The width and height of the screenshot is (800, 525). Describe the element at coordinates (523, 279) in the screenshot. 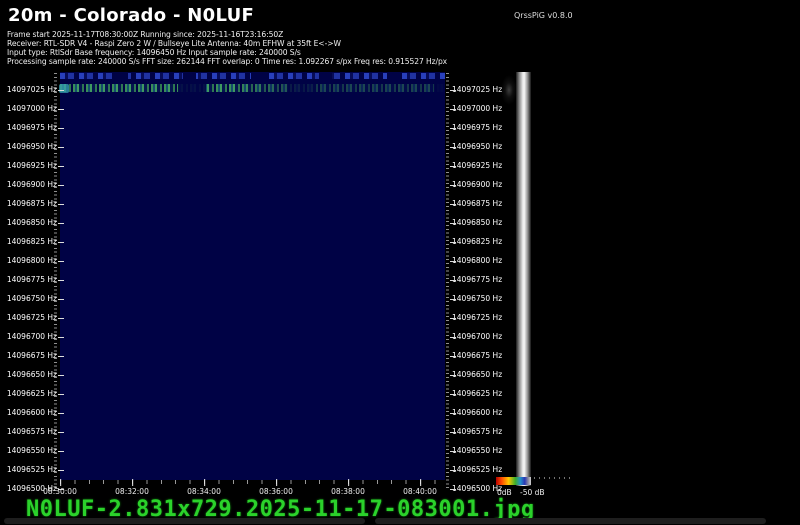

I see `signal-level-bar` at that location.